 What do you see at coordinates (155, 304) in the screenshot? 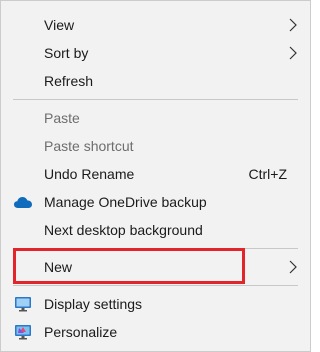
I see `menu-item-display-settings: Display settings` at bounding box center [155, 304].